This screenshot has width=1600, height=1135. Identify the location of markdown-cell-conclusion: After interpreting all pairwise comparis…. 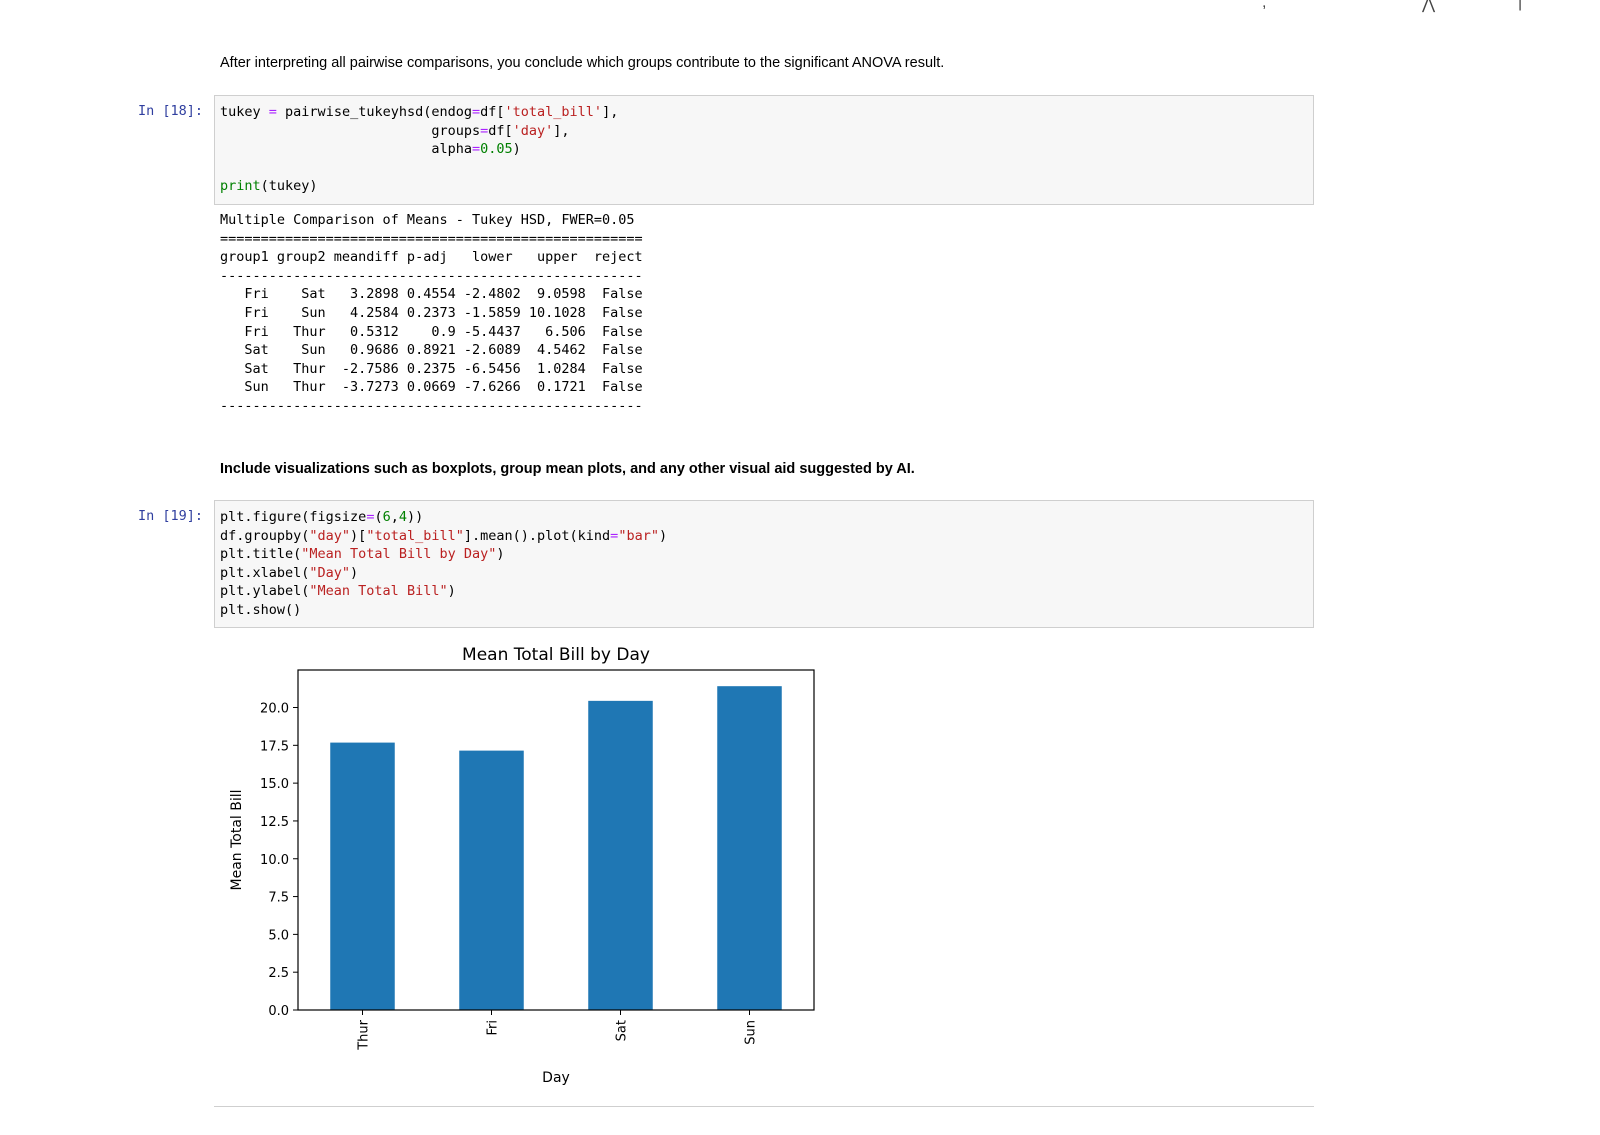
(582, 63).